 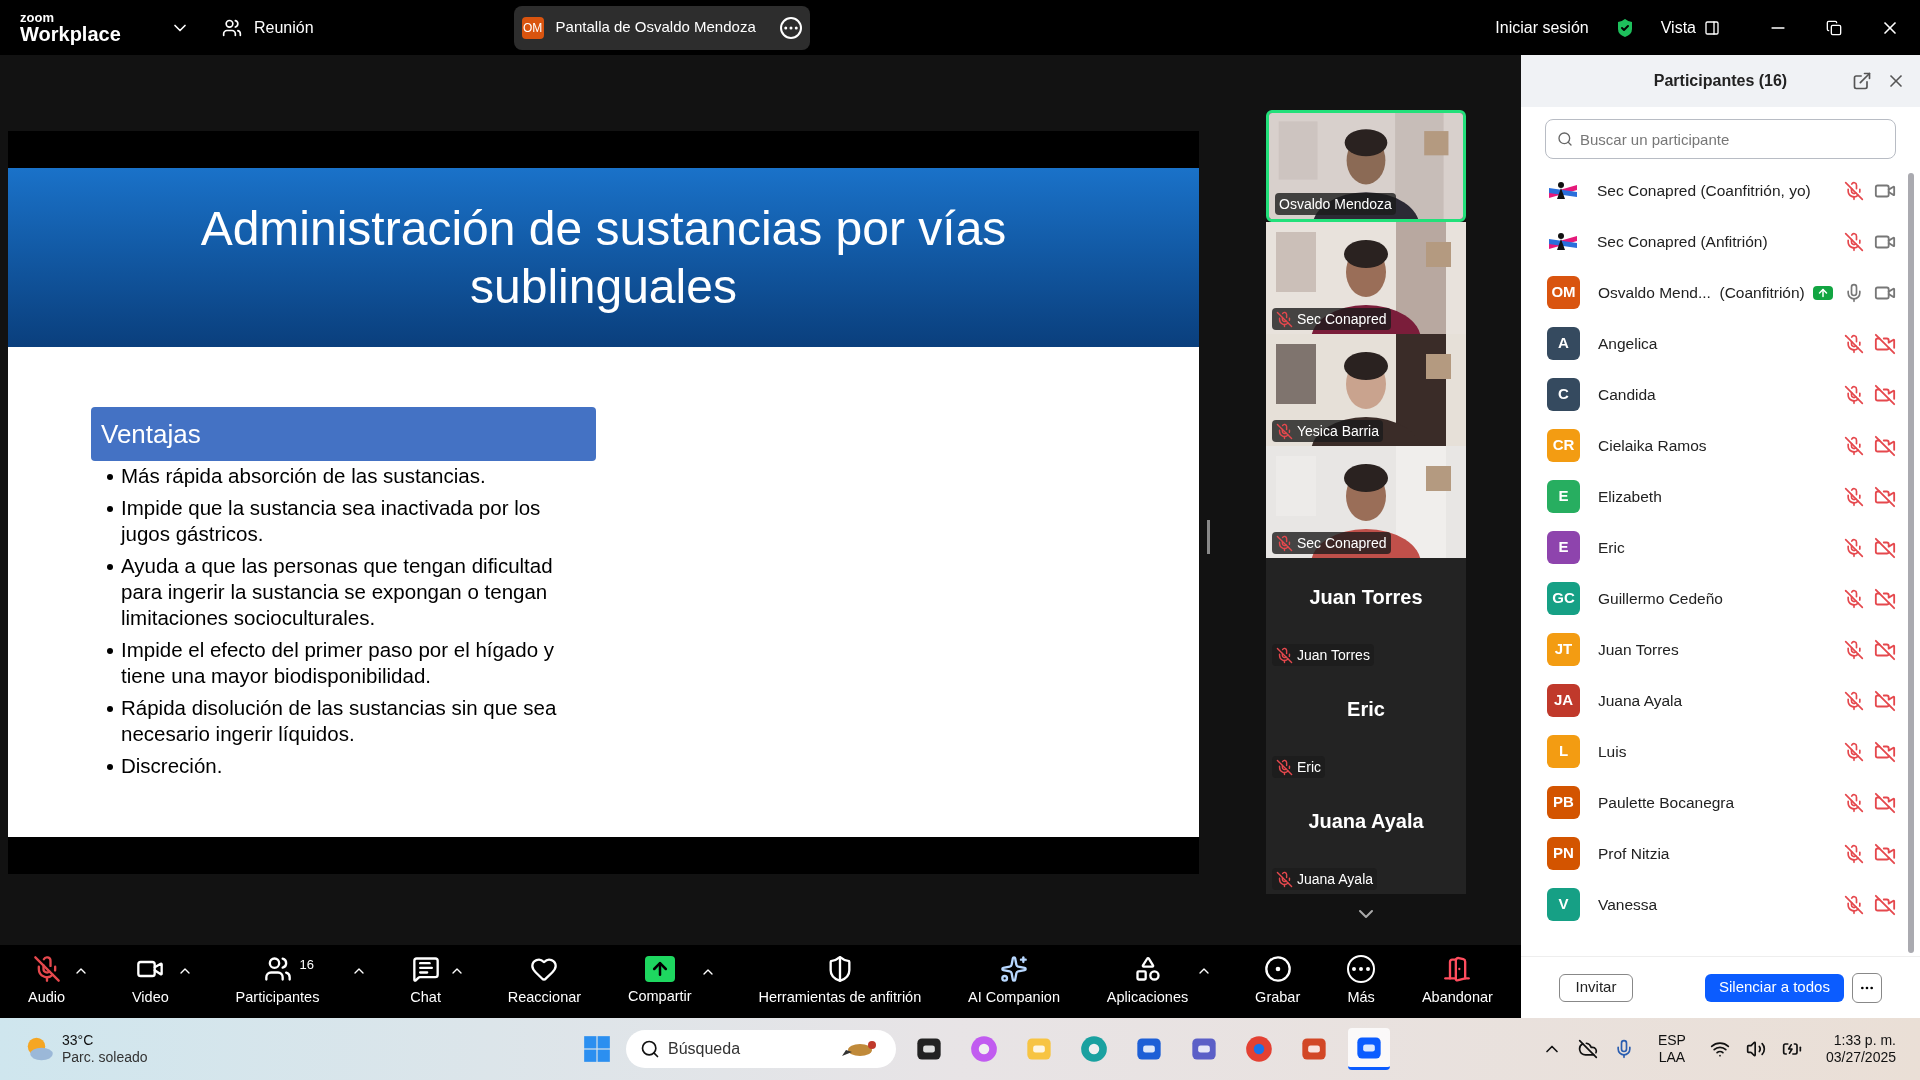 I want to click on toolbar-button: 16 Participantes, so click(x=277, y=981).